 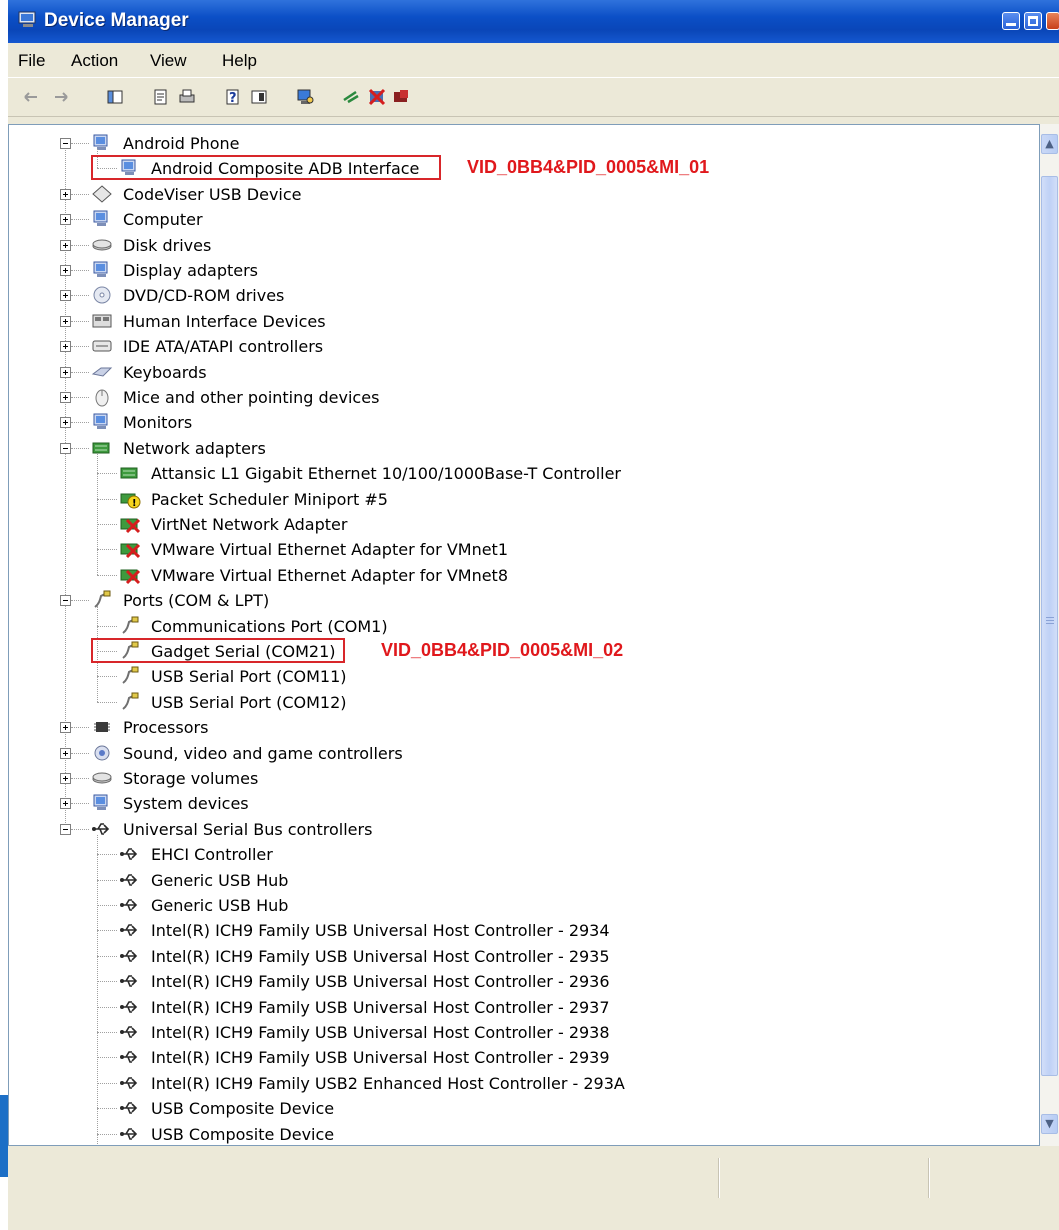 What do you see at coordinates (441, 803) in the screenshot?
I see `device-category: System devices` at bounding box center [441, 803].